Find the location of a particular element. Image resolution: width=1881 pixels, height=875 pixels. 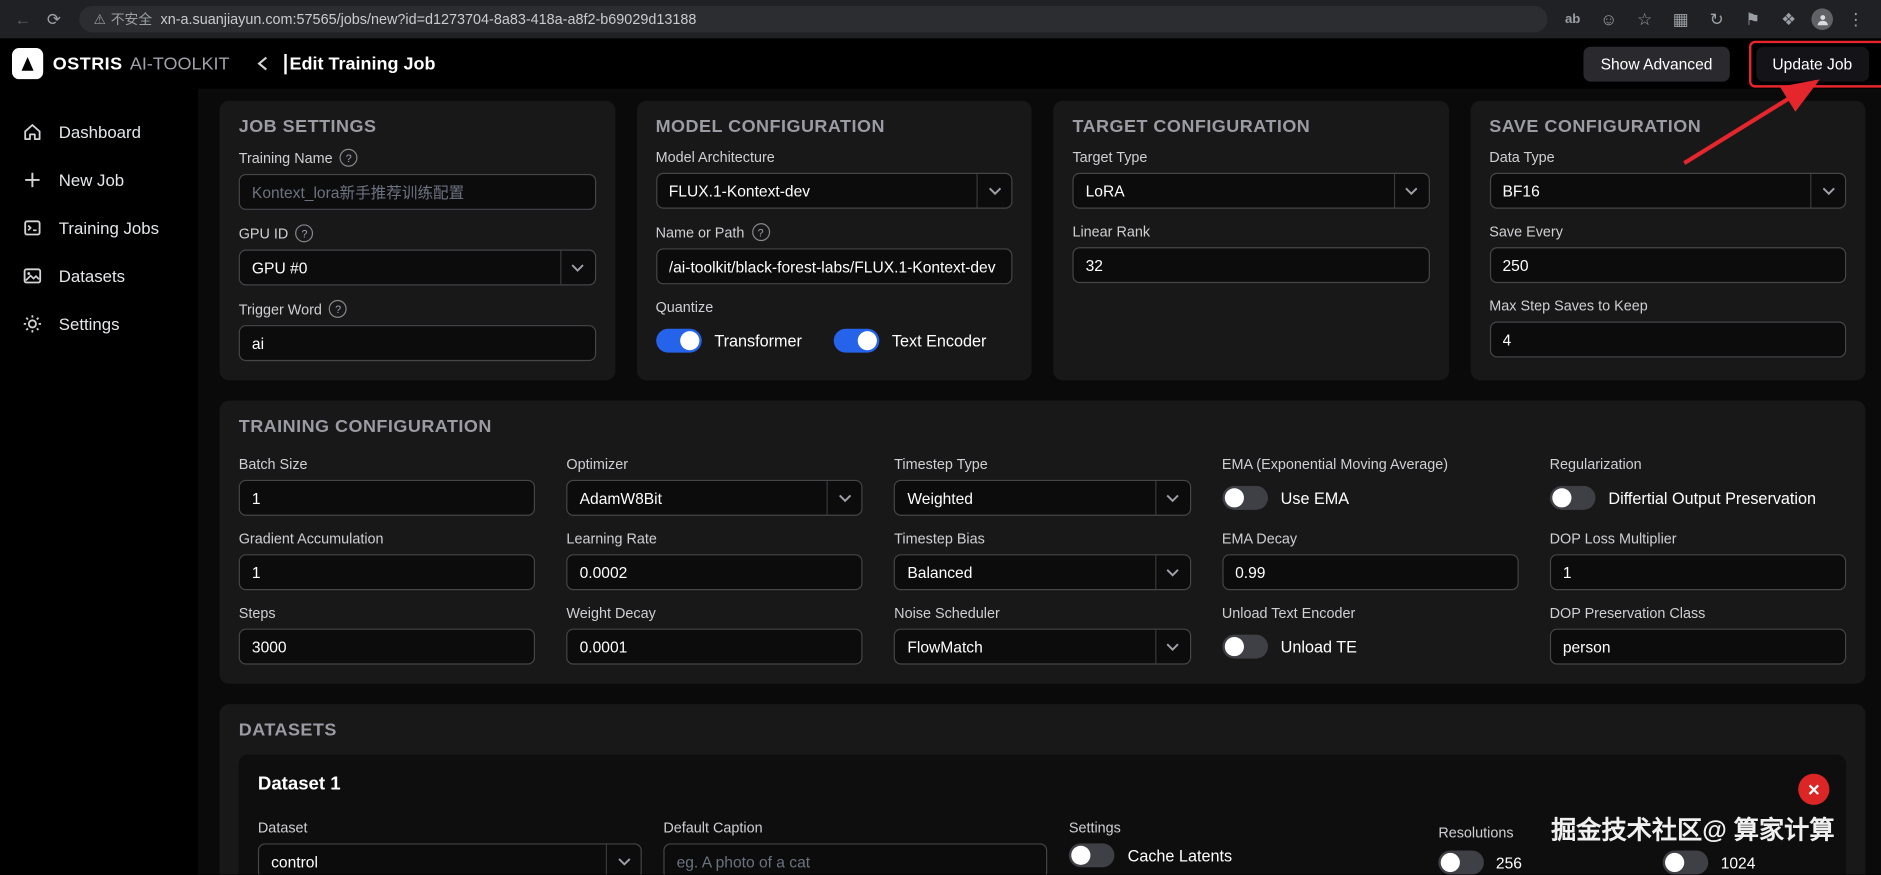

training-name-input is located at coordinates (417, 191).